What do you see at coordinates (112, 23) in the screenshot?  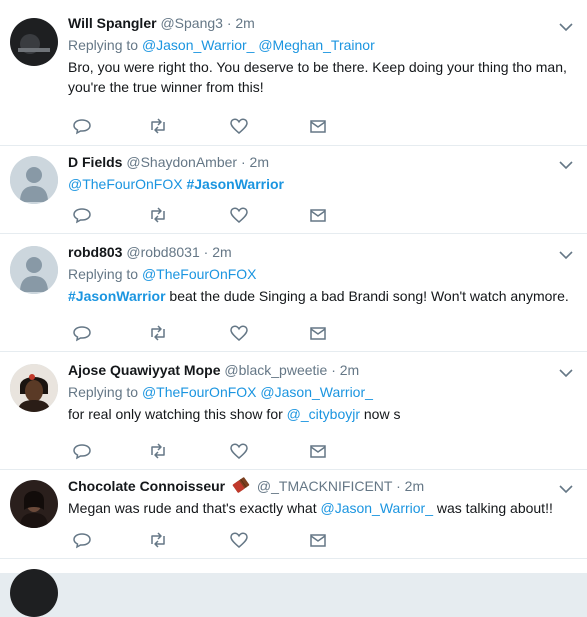 I see `display-name: Will Spangler` at bounding box center [112, 23].